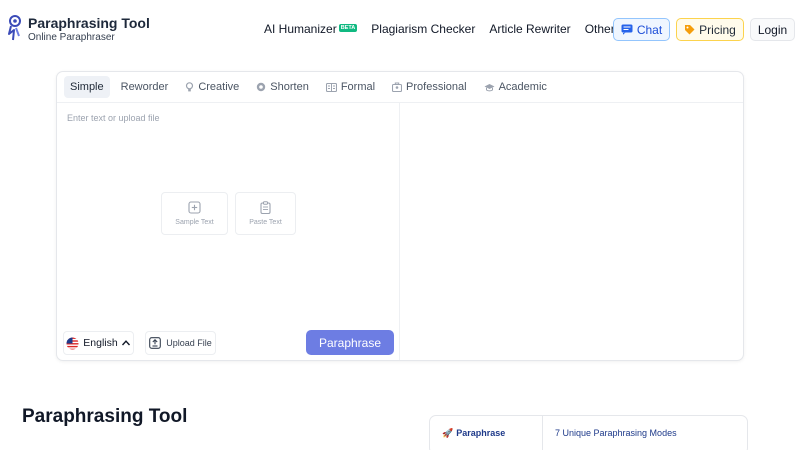 The image size is (800, 450). Describe the element at coordinates (348, 28) in the screenshot. I see `beta-badge: BETA` at that location.